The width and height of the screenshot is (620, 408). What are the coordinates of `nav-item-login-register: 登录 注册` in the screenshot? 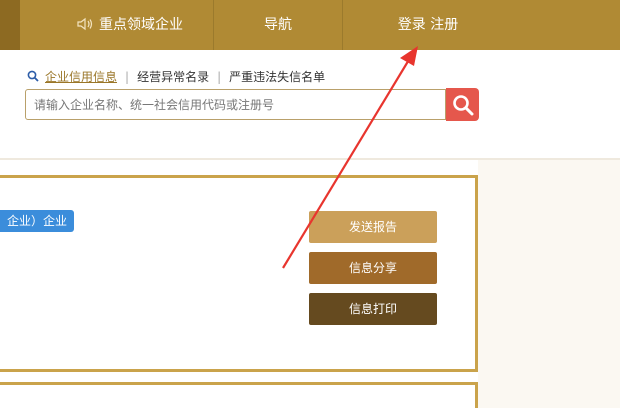 It's located at (428, 25).